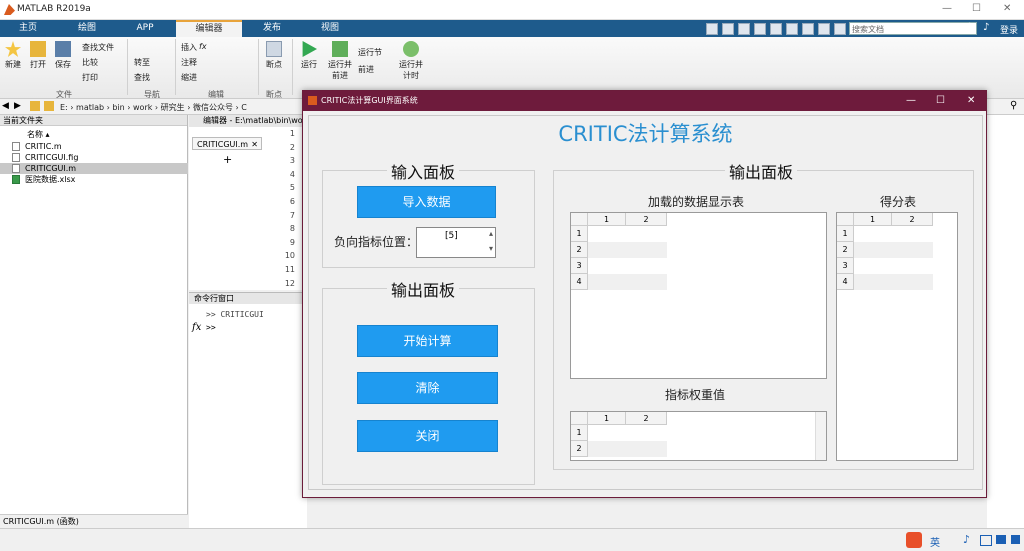 The height and width of the screenshot is (551, 1024). I want to click on tab-apps: APP, so click(145, 28).